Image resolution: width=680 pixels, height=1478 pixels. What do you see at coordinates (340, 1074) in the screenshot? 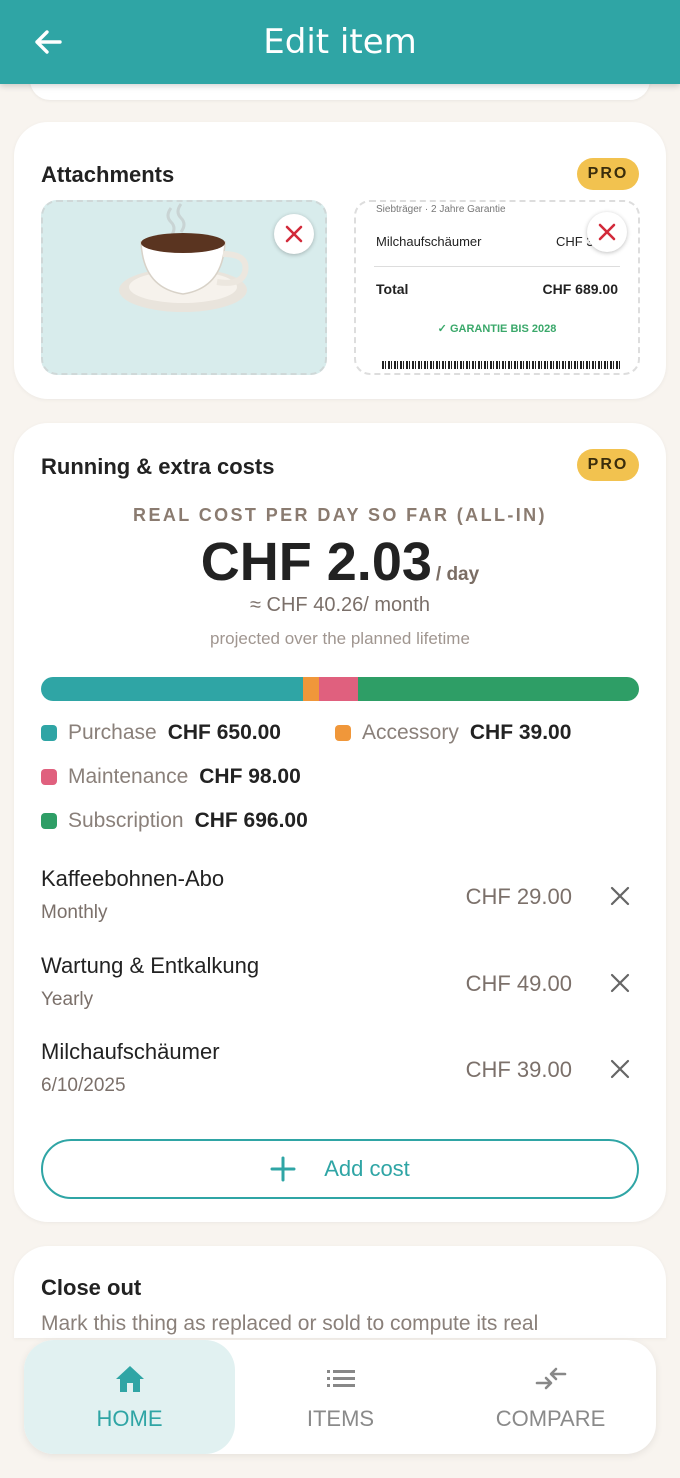
I see `cost-row: Milchaufschäumer 6/10/2025 CHF 39.00` at bounding box center [340, 1074].